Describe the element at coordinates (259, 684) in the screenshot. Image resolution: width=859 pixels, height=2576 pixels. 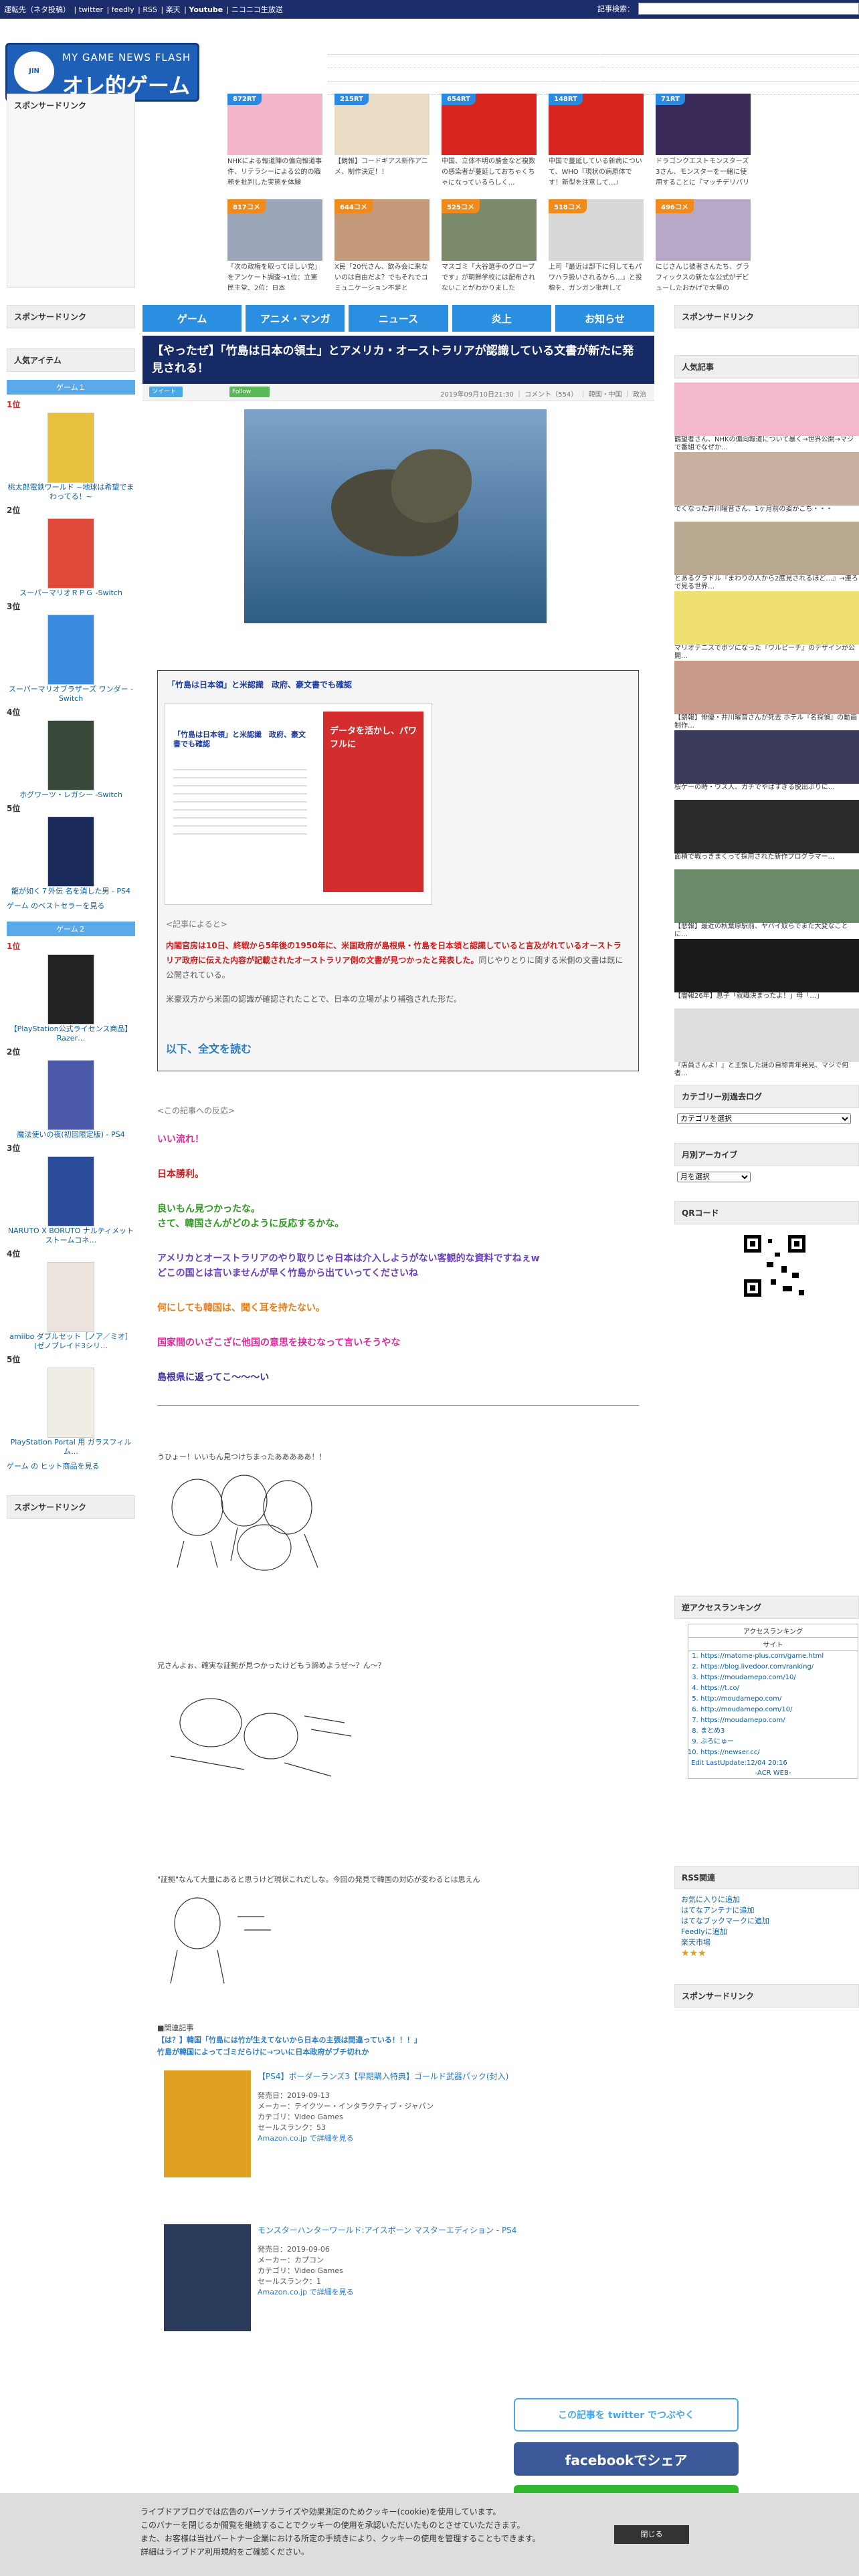
I see `quote-title: 「竹島は日本領」と米認識 政府、豪文書でも確認` at that location.